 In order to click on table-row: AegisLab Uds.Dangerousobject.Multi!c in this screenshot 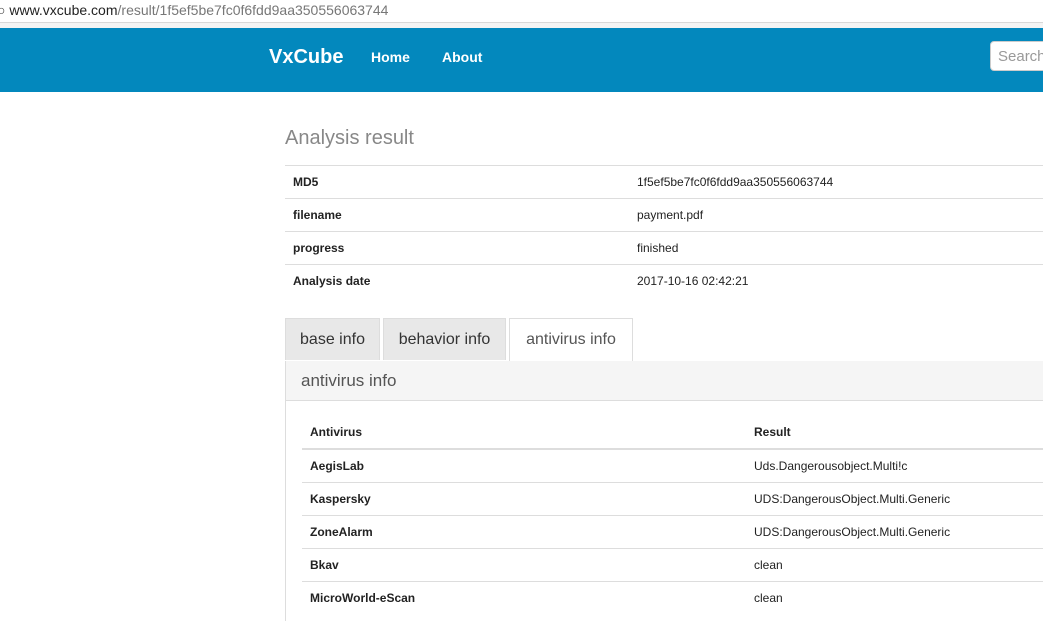, I will do `click(672, 465)`.